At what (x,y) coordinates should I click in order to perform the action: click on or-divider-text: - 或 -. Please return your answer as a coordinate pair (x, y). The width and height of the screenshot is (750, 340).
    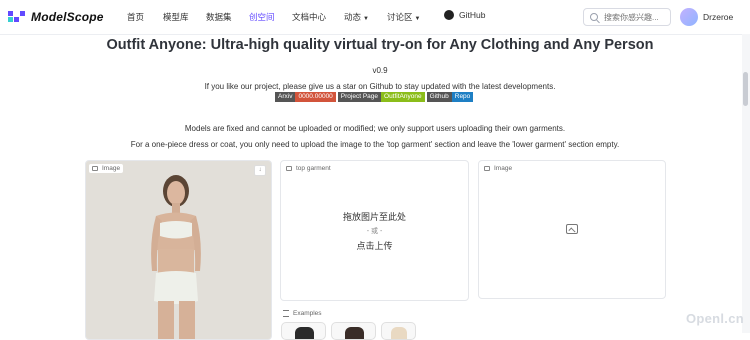
    Looking at the image, I should click on (374, 231).